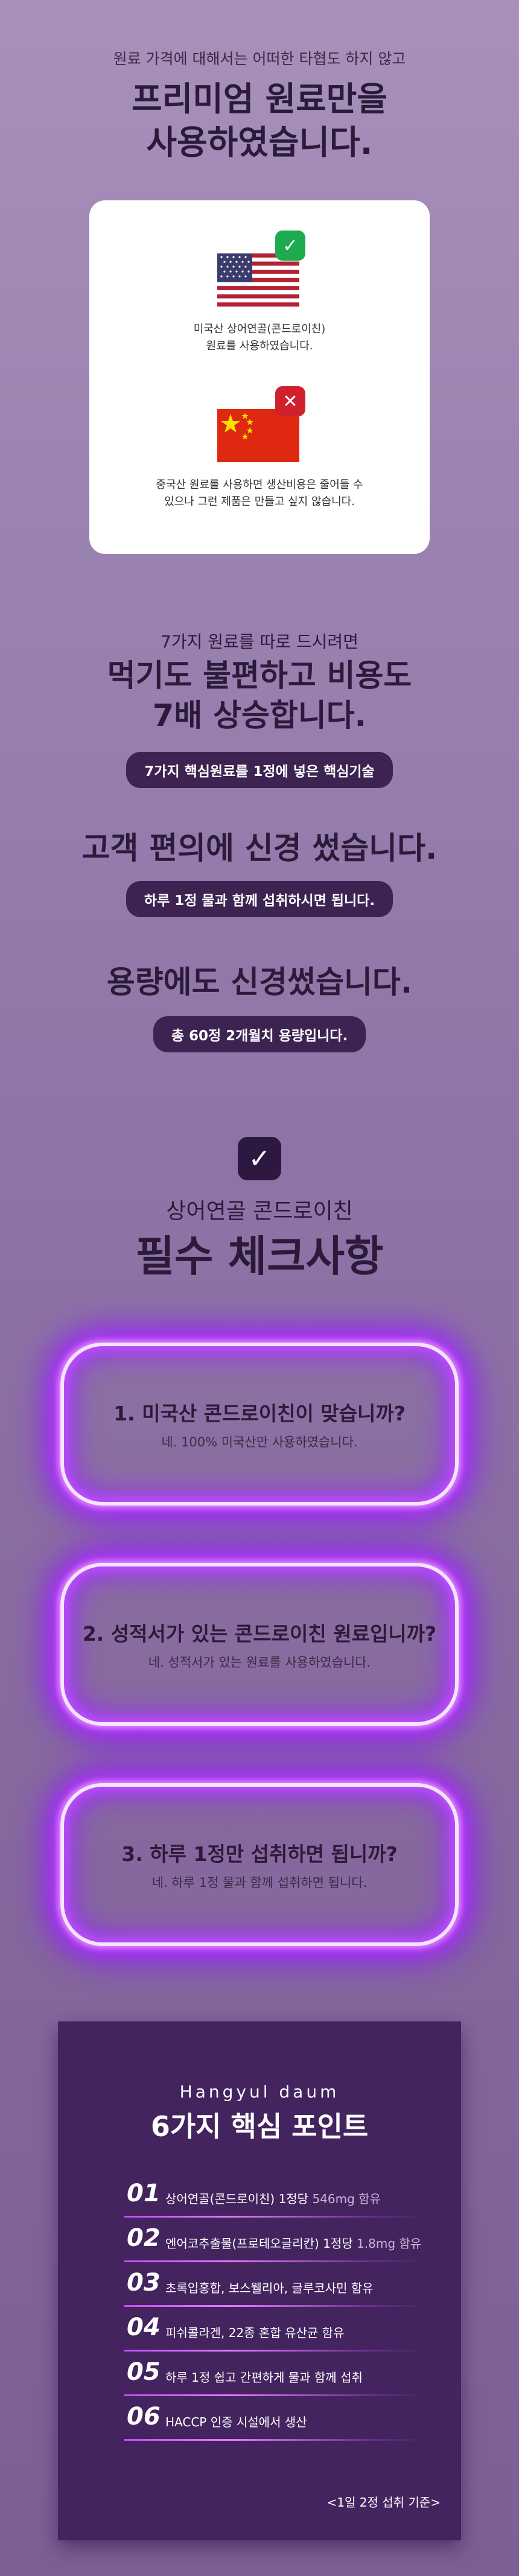 This screenshot has height=2576, width=519. I want to click on section2-pill-row: 7가지 핵심원료를 1정에 넣은 핵심기술, so click(259, 770).